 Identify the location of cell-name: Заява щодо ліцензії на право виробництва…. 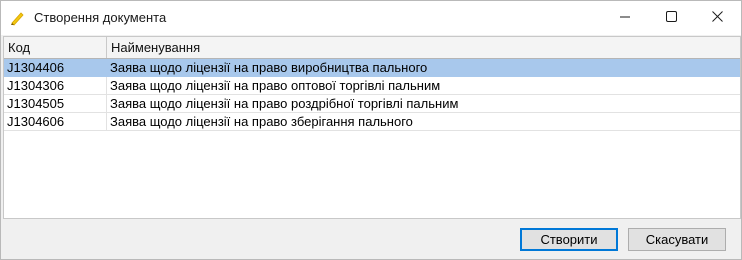
(269, 67).